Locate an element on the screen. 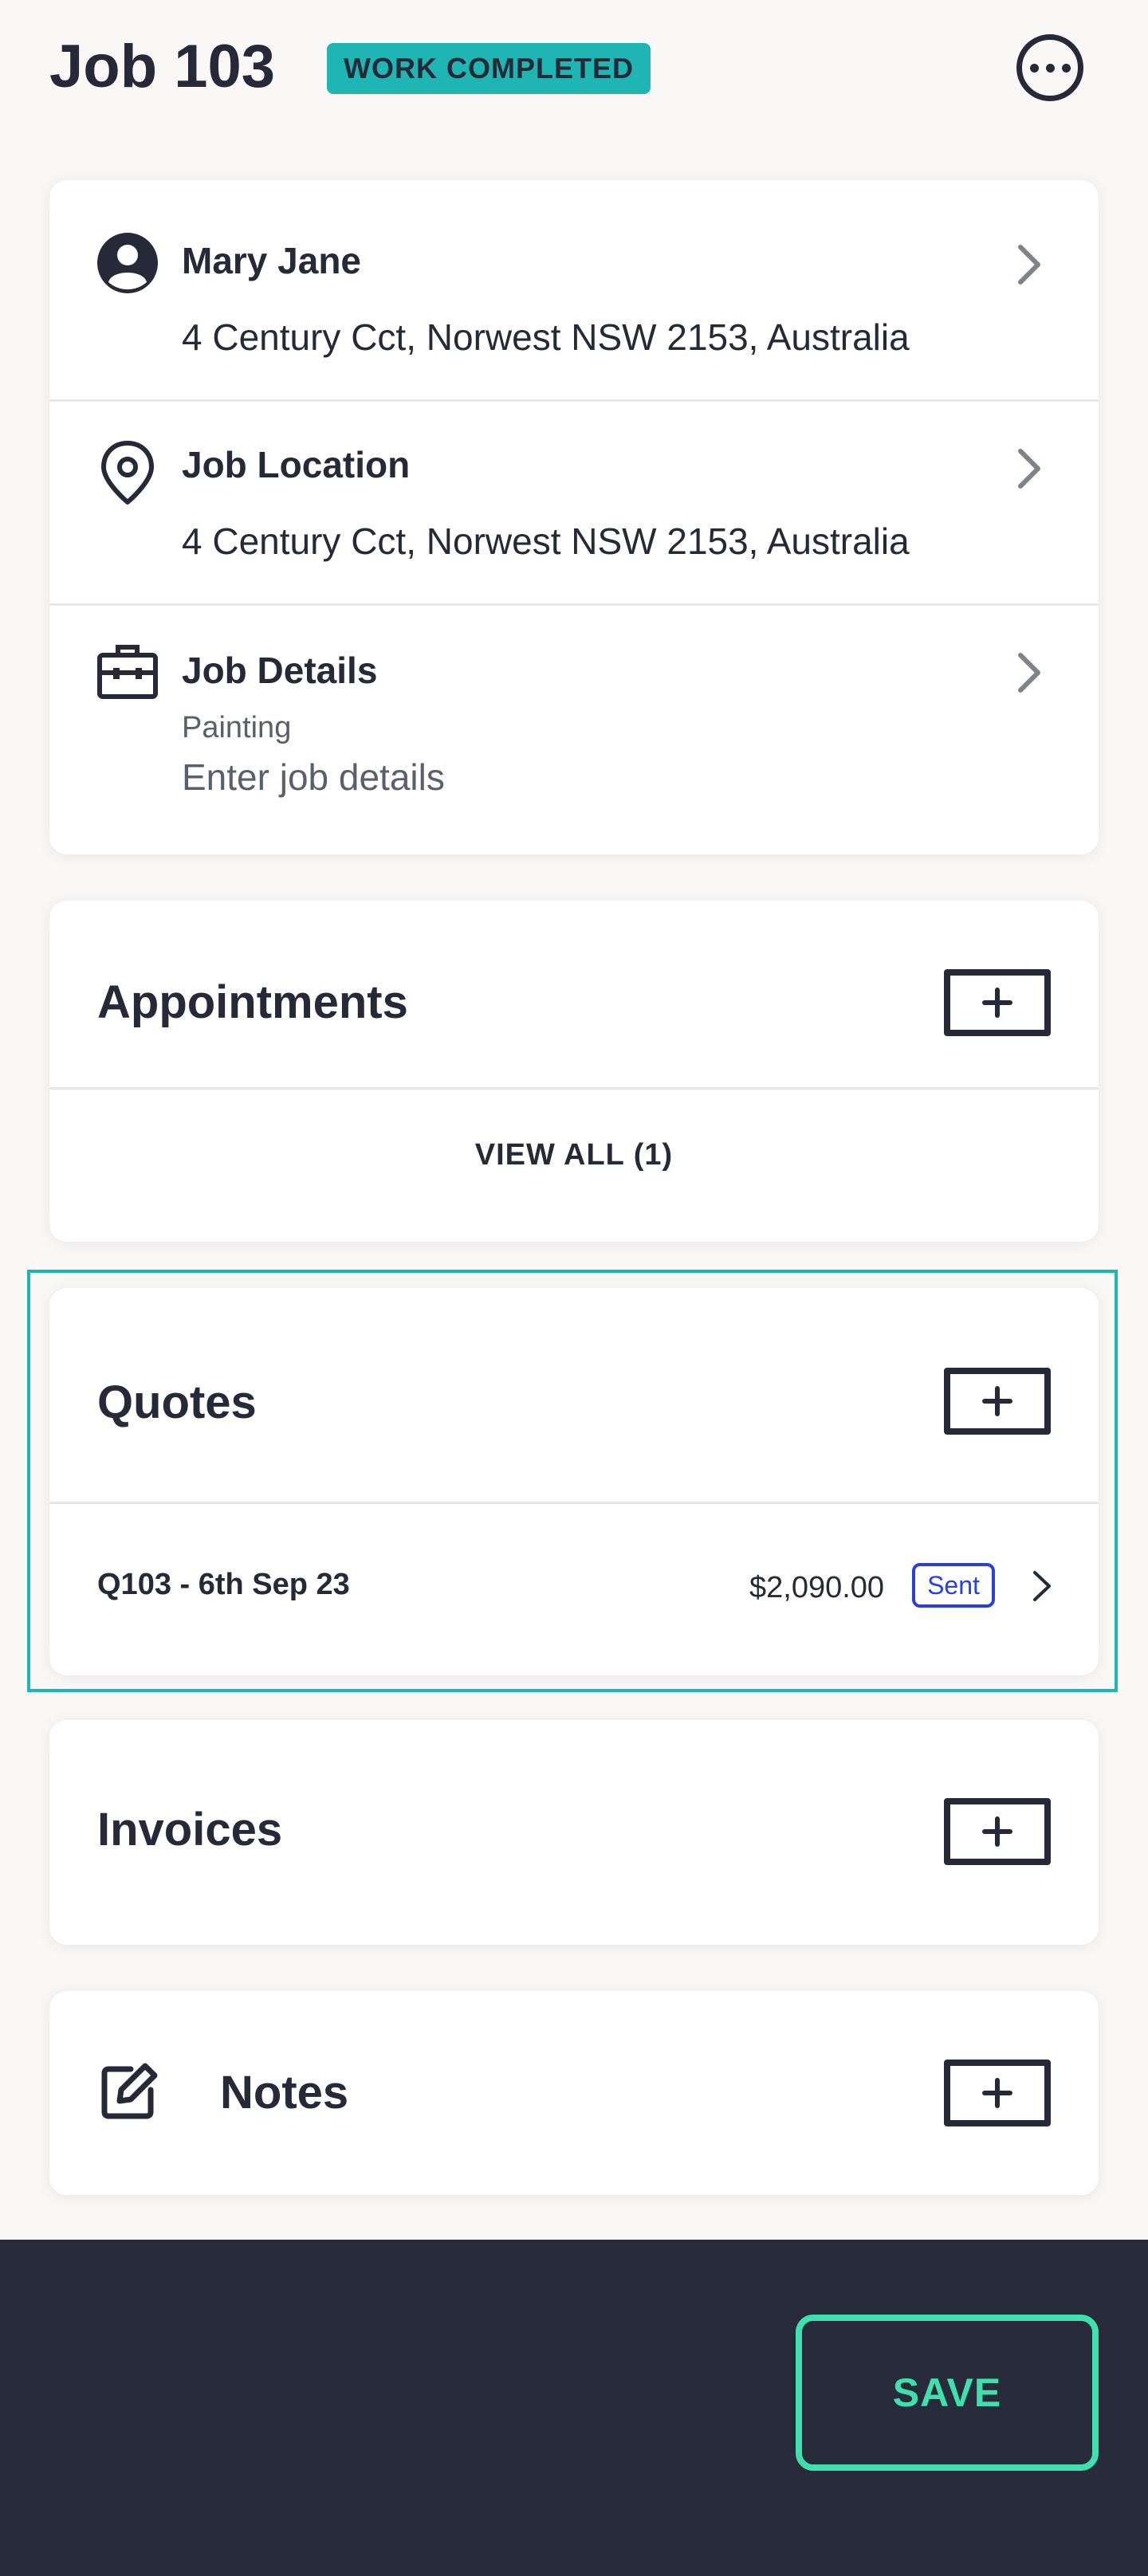 This screenshot has height=2576, width=1148. job-category: Painting is located at coordinates (237, 727).